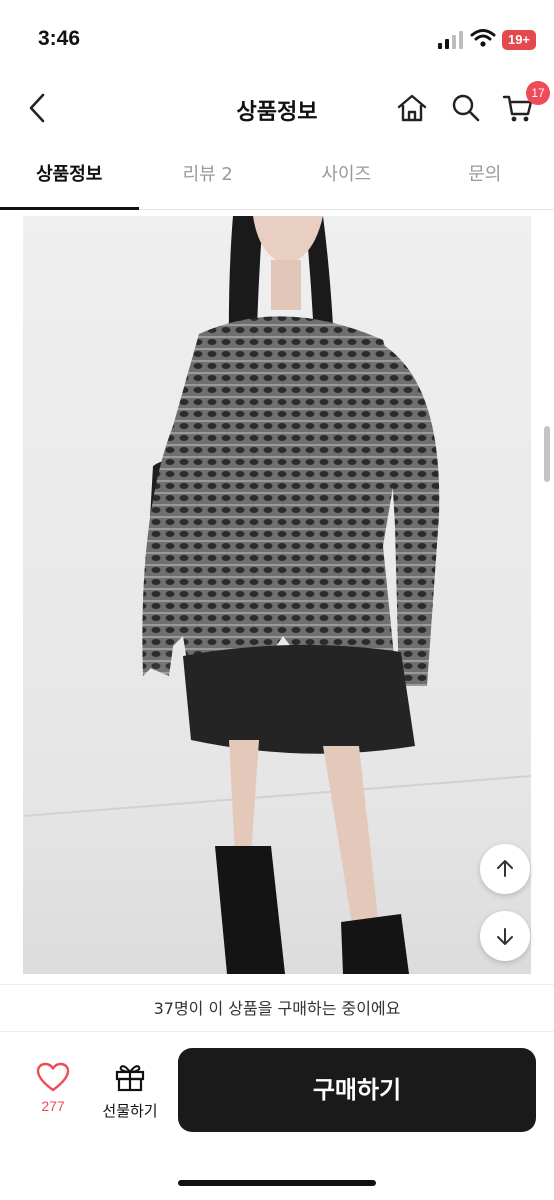 This screenshot has width=554, height=1200. Describe the element at coordinates (450, 40) in the screenshot. I see `signal-icon` at that location.